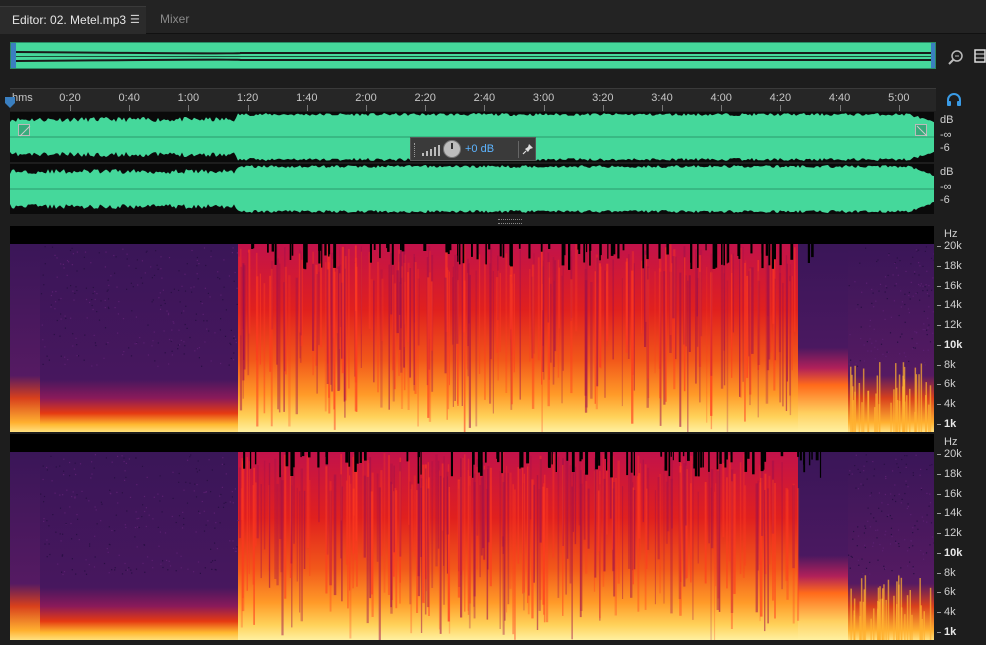  I want to click on headphone-icon, so click(954, 100).